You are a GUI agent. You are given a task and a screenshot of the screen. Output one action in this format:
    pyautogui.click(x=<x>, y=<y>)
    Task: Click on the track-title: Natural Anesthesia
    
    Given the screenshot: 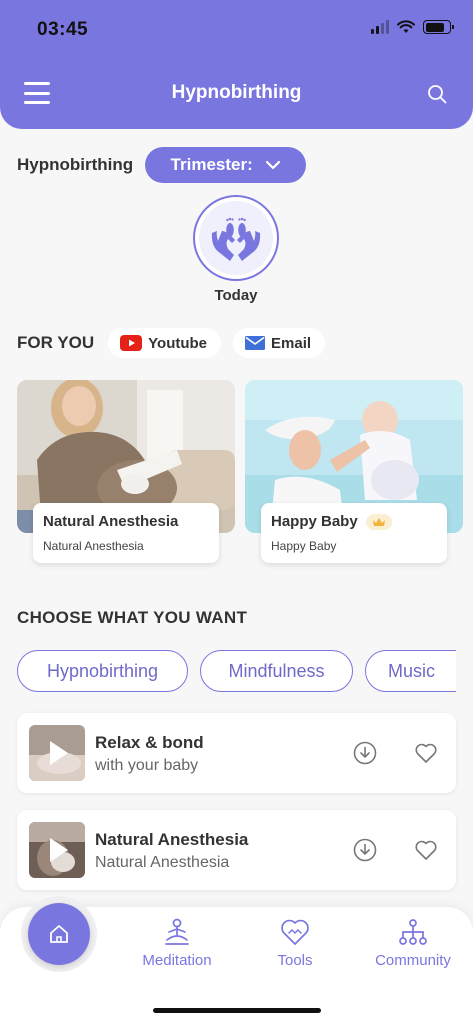 What is the action you would take?
    pyautogui.click(x=172, y=839)
    